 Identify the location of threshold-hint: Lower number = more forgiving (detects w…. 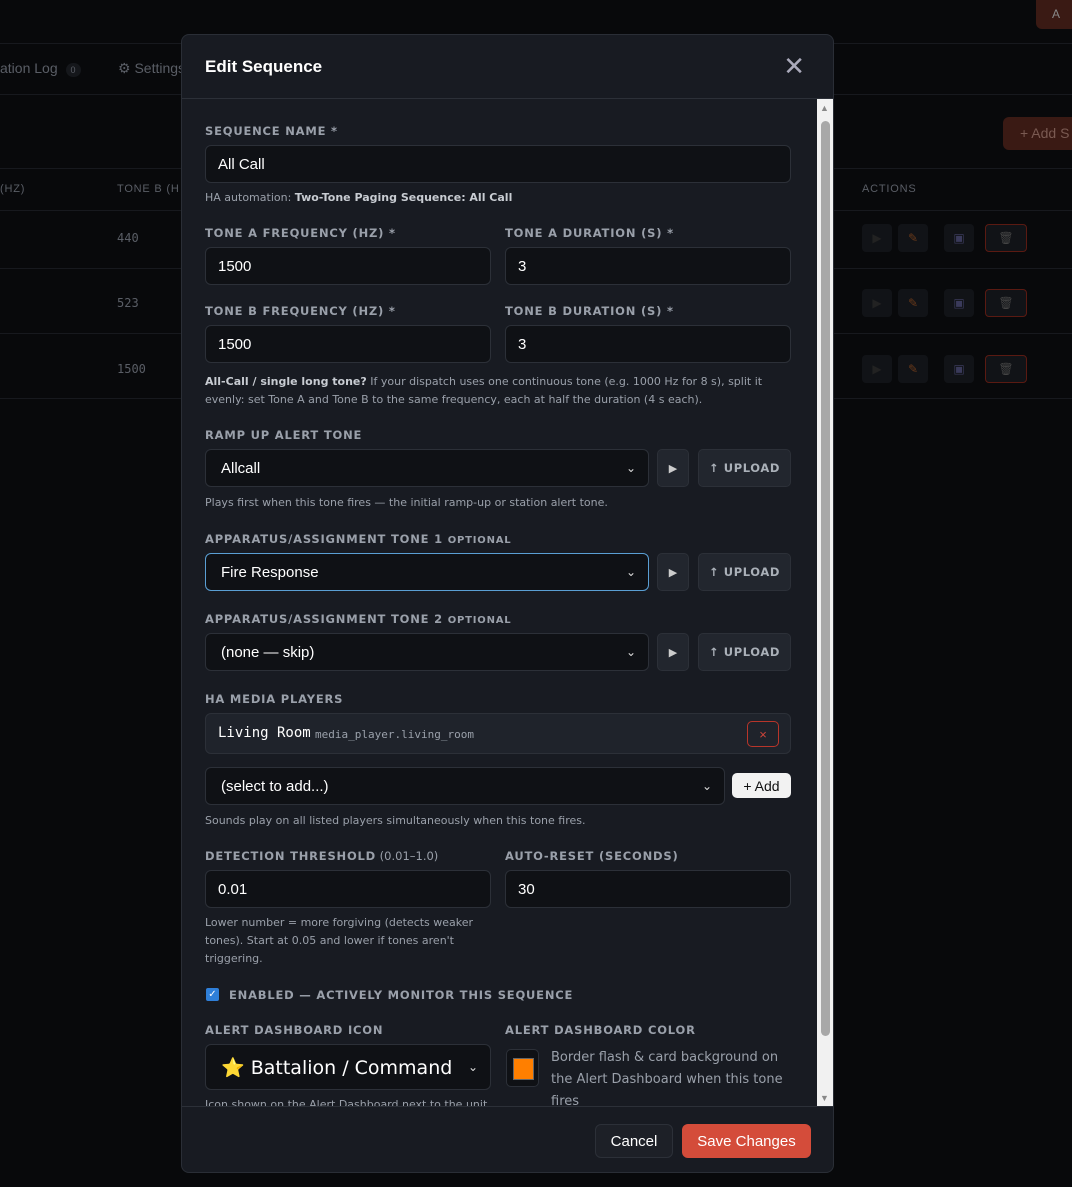
(339, 940).